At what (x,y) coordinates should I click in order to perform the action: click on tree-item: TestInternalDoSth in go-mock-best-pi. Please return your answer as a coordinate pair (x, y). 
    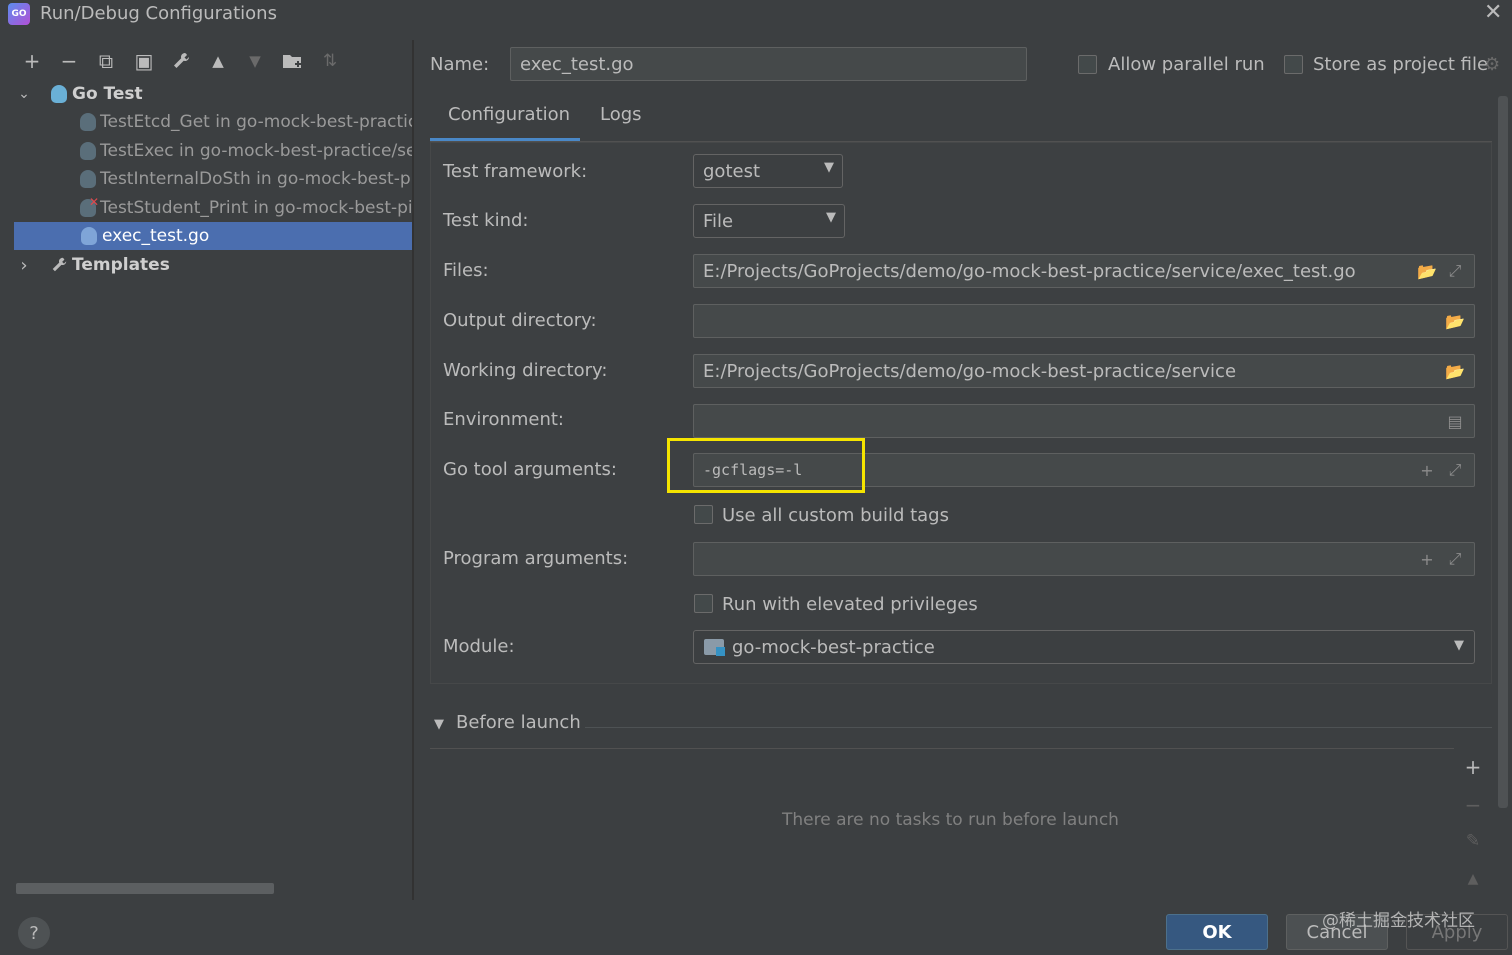
    Looking at the image, I should click on (213, 179).